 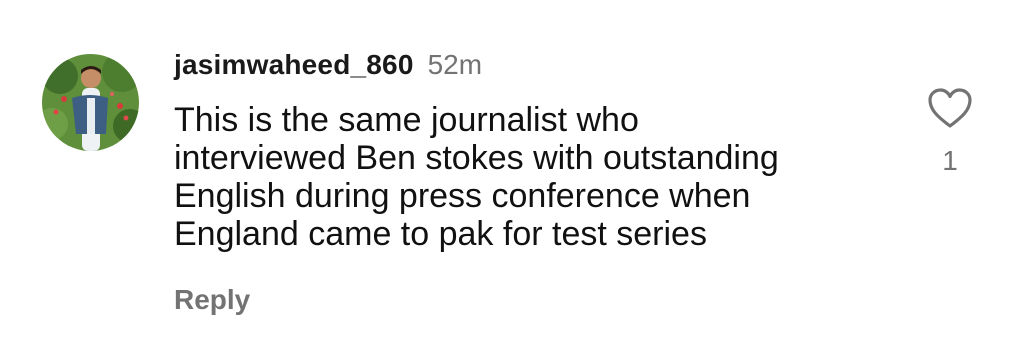 I want to click on avatar-photo, so click(x=90, y=102).